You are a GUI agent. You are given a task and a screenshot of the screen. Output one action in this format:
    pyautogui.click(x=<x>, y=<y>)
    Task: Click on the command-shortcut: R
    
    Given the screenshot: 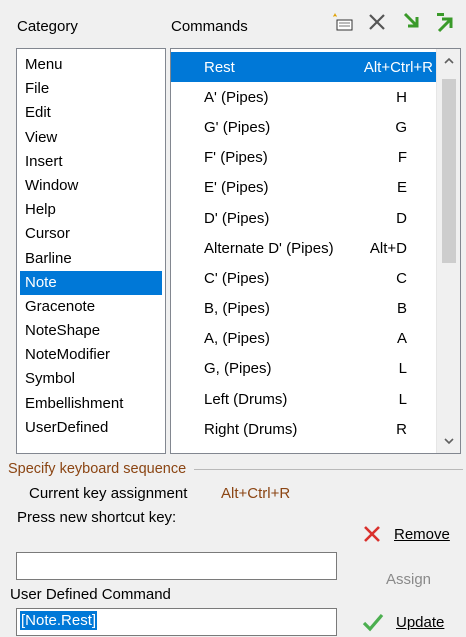 What is the action you would take?
    pyautogui.click(x=401, y=429)
    